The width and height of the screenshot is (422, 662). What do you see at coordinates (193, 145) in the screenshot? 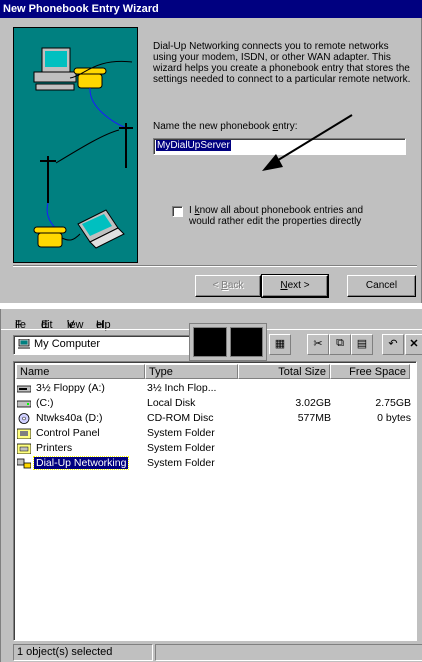
I see `entry-selected-text: MyDialUpServer` at bounding box center [193, 145].